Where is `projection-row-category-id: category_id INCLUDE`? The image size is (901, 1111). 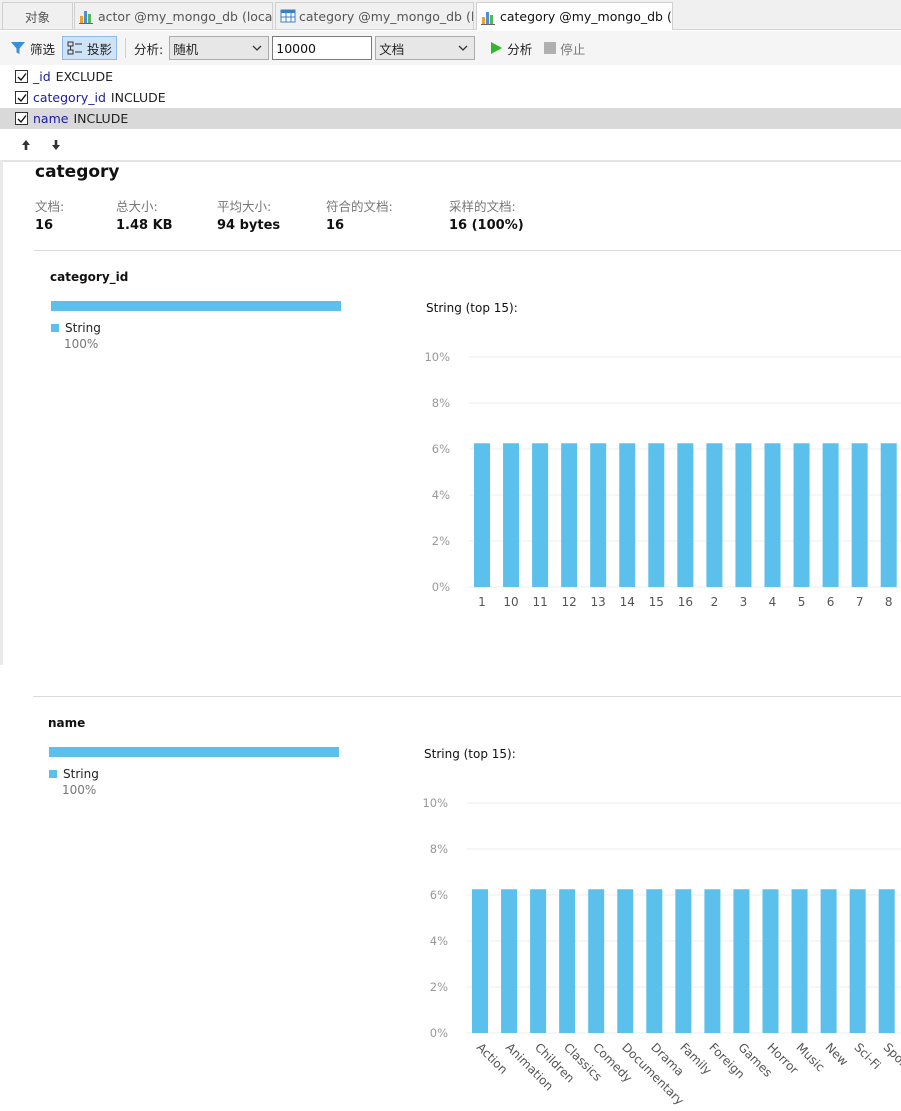 projection-row-category-id: category_id INCLUDE is located at coordinates (450, 97).